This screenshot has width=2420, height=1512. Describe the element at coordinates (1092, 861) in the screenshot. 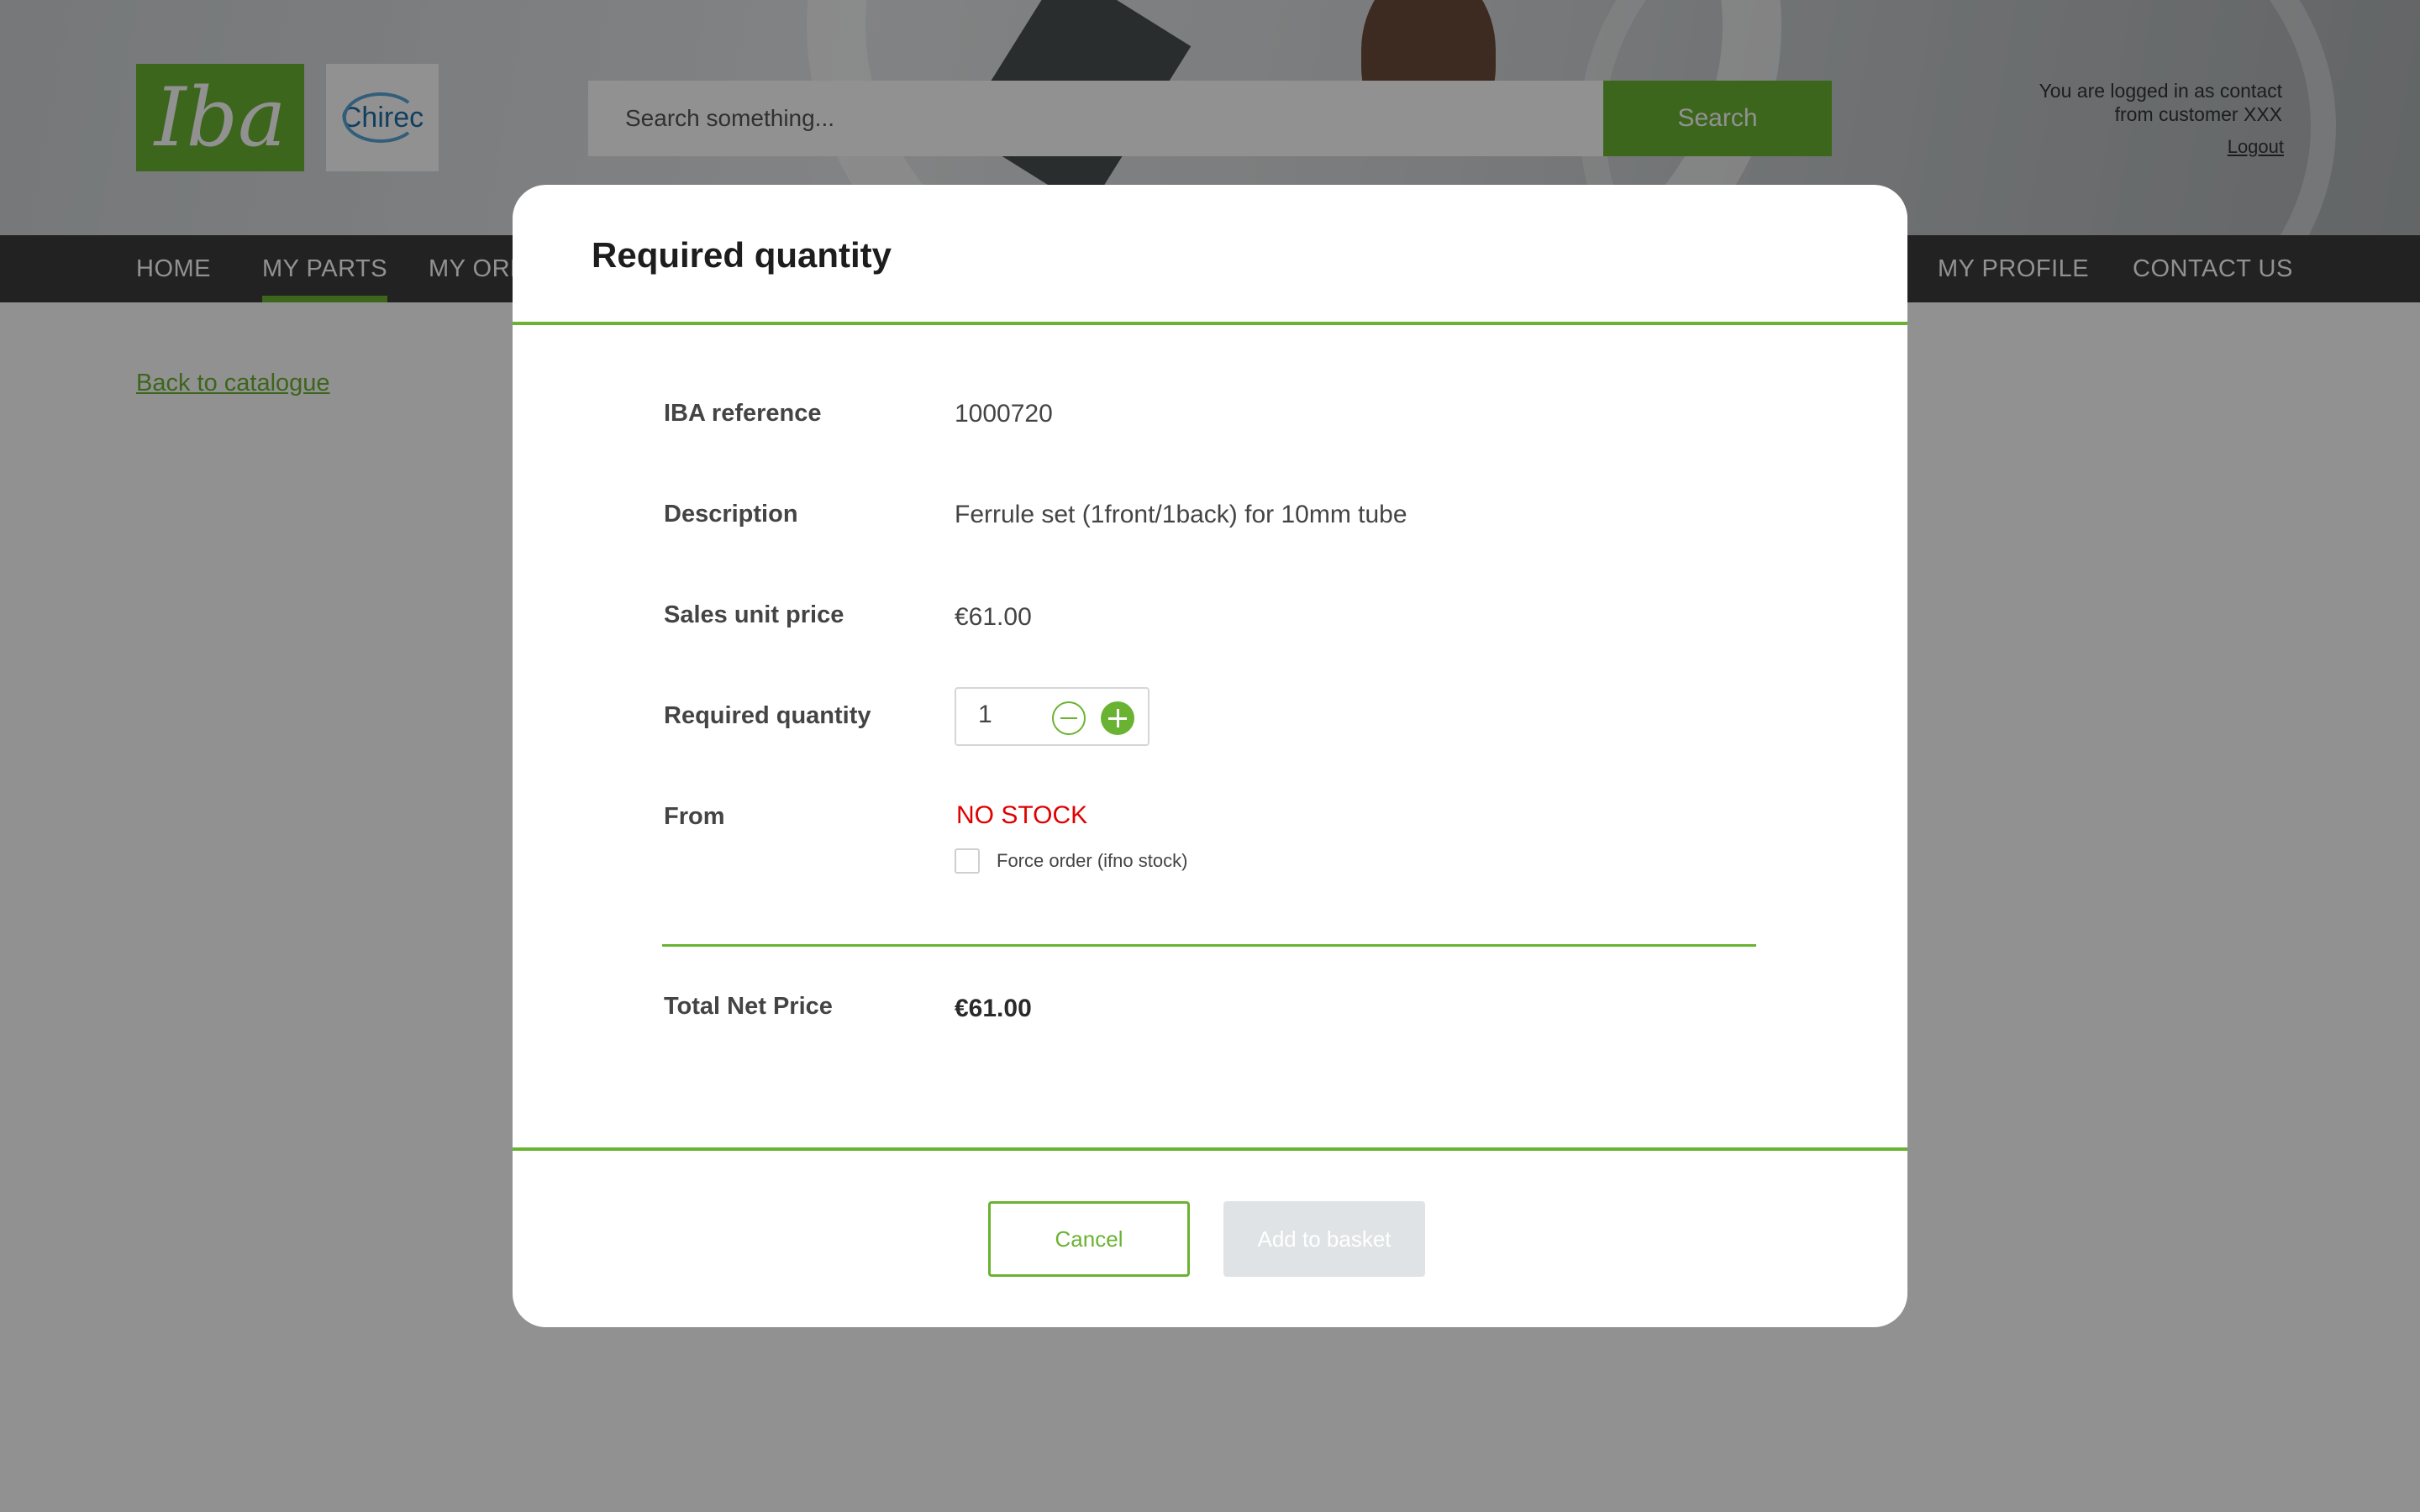

I see `force-order-label: Force order (ifno stock)` at that location.